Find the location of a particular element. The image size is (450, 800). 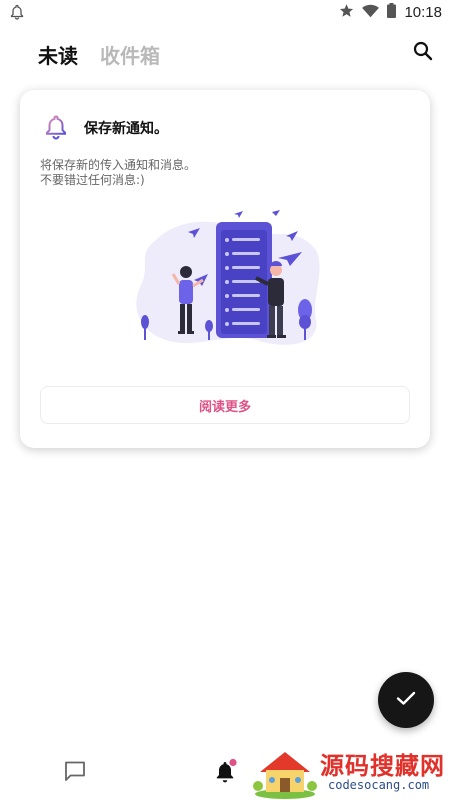

card-description: 将保存新的传入通知和消息。 不要错过任何消息:) is located at coordinates (118, 173).